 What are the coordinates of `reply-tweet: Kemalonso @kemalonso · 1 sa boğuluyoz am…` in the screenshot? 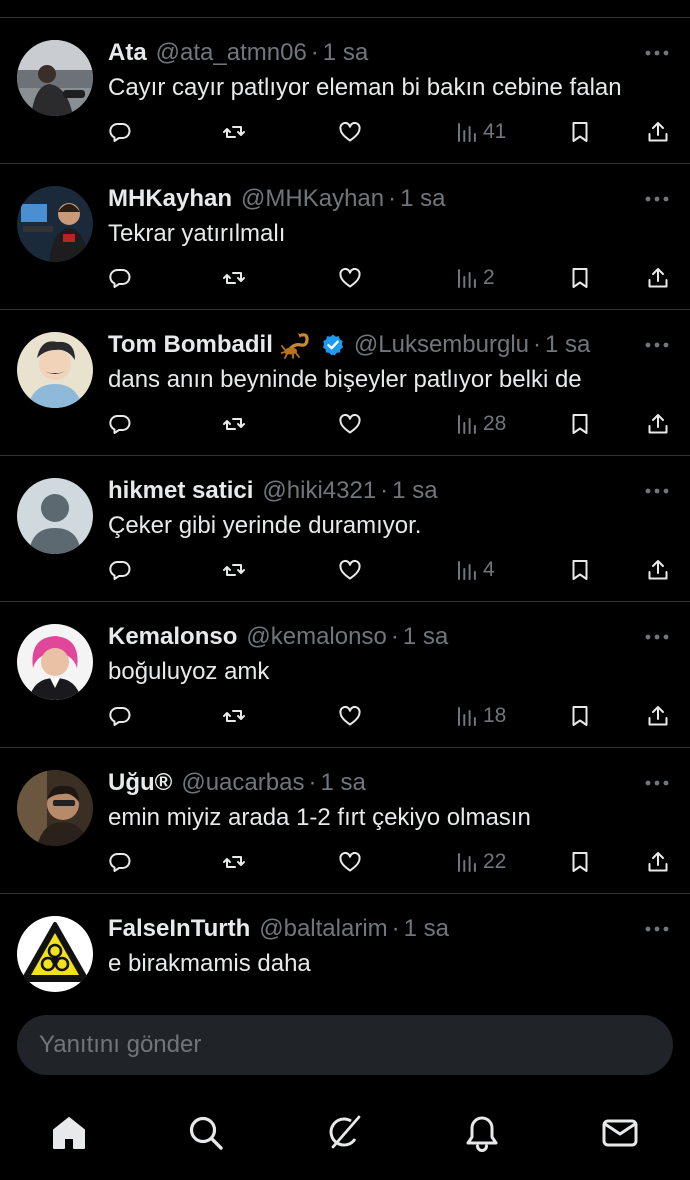 It's located at (345, 675).